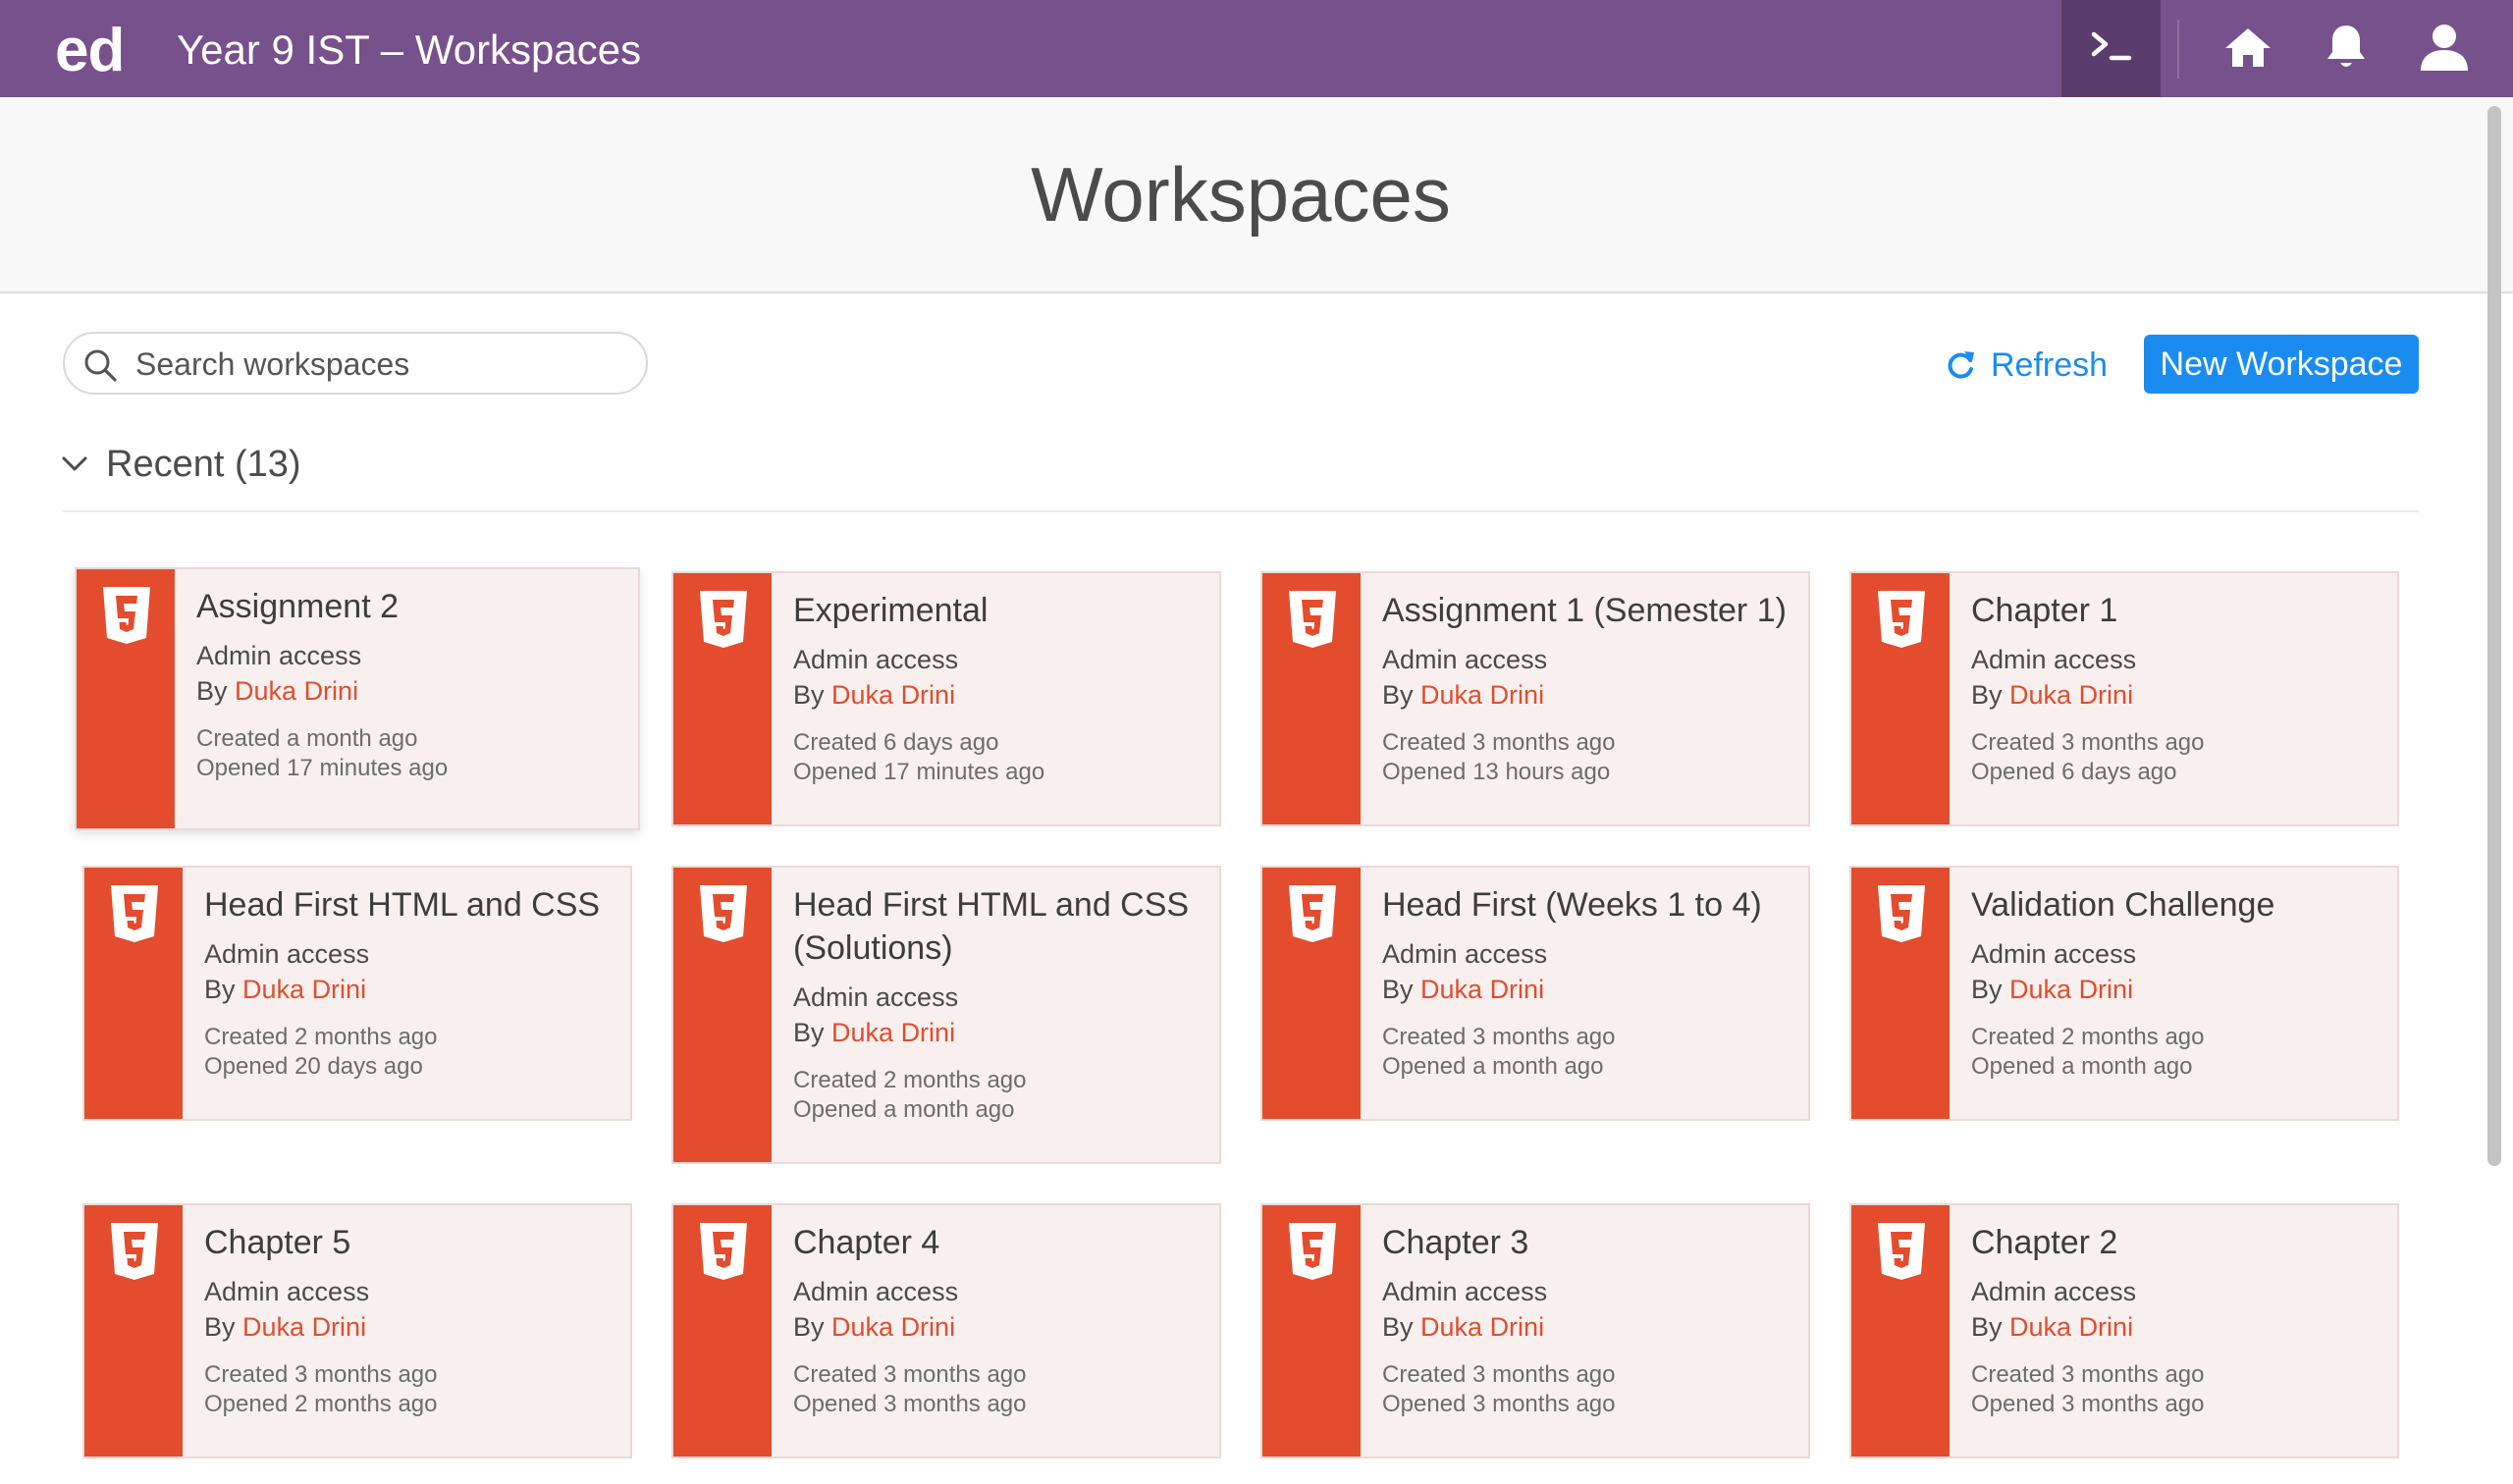 The width and height of the screenshot is (2513, 1484). What do you see at coordinates (1497, 772) in the screenshot?
I see `card-opened: Opened 13 hours ago` at bounding box center [1497, 772].